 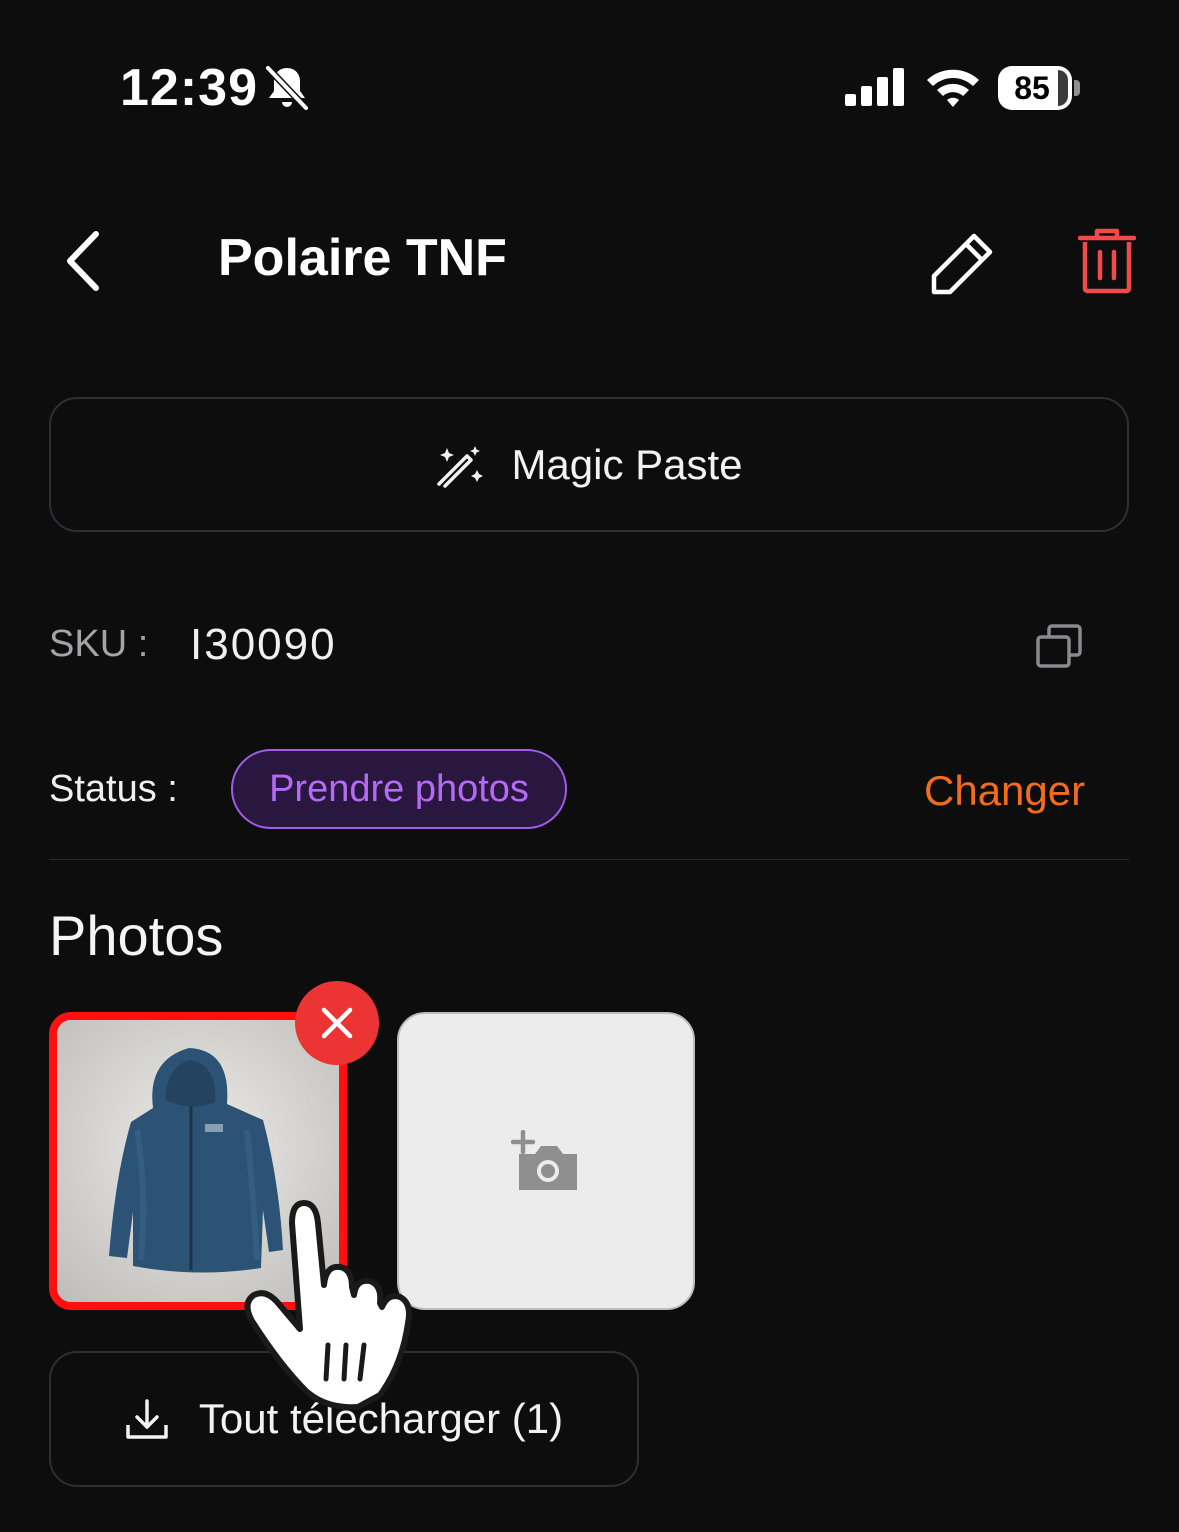 I want to click on close-icon, so click(x=337, y=1023).